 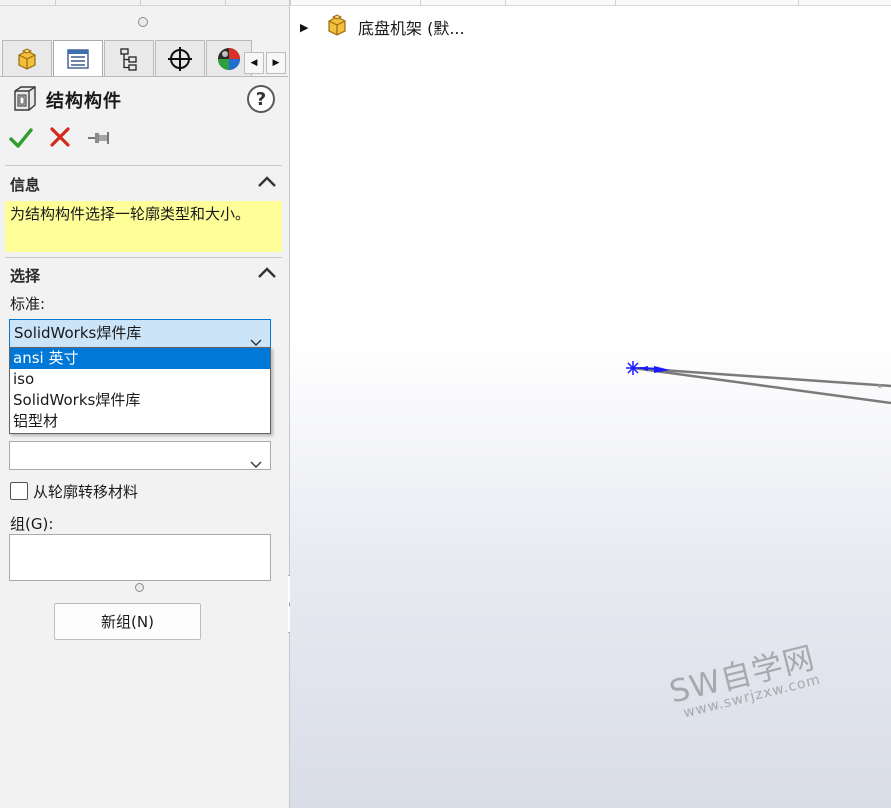 I want to click on panel-top-strip, so click(x=145, y=3).